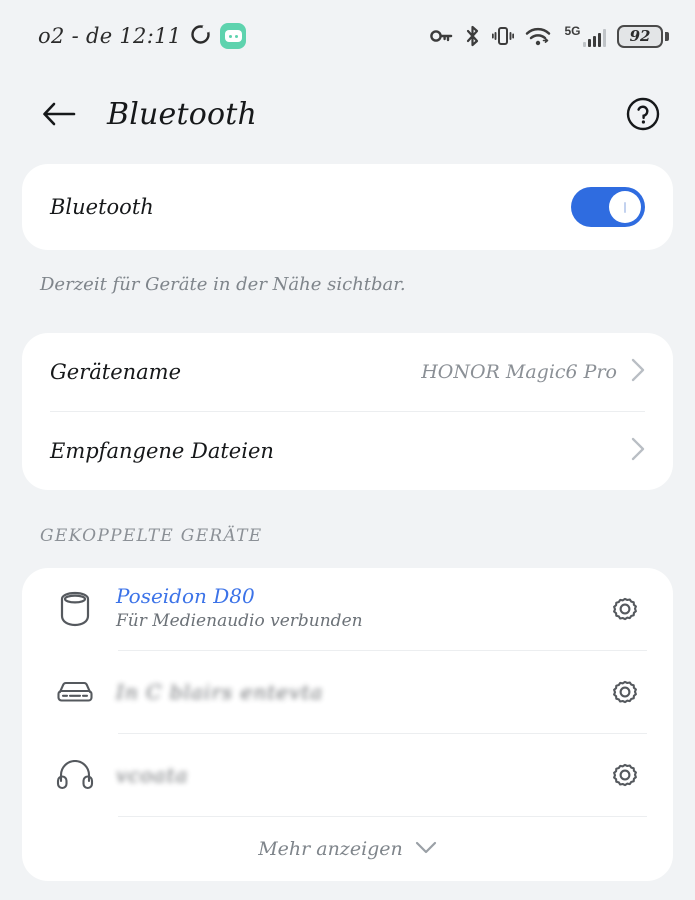 The image size is (695, 900). What do you see at coordinates (152, 775) in the screenshot?
I see `device-name: vcoata` at bounding box center [152, 775].